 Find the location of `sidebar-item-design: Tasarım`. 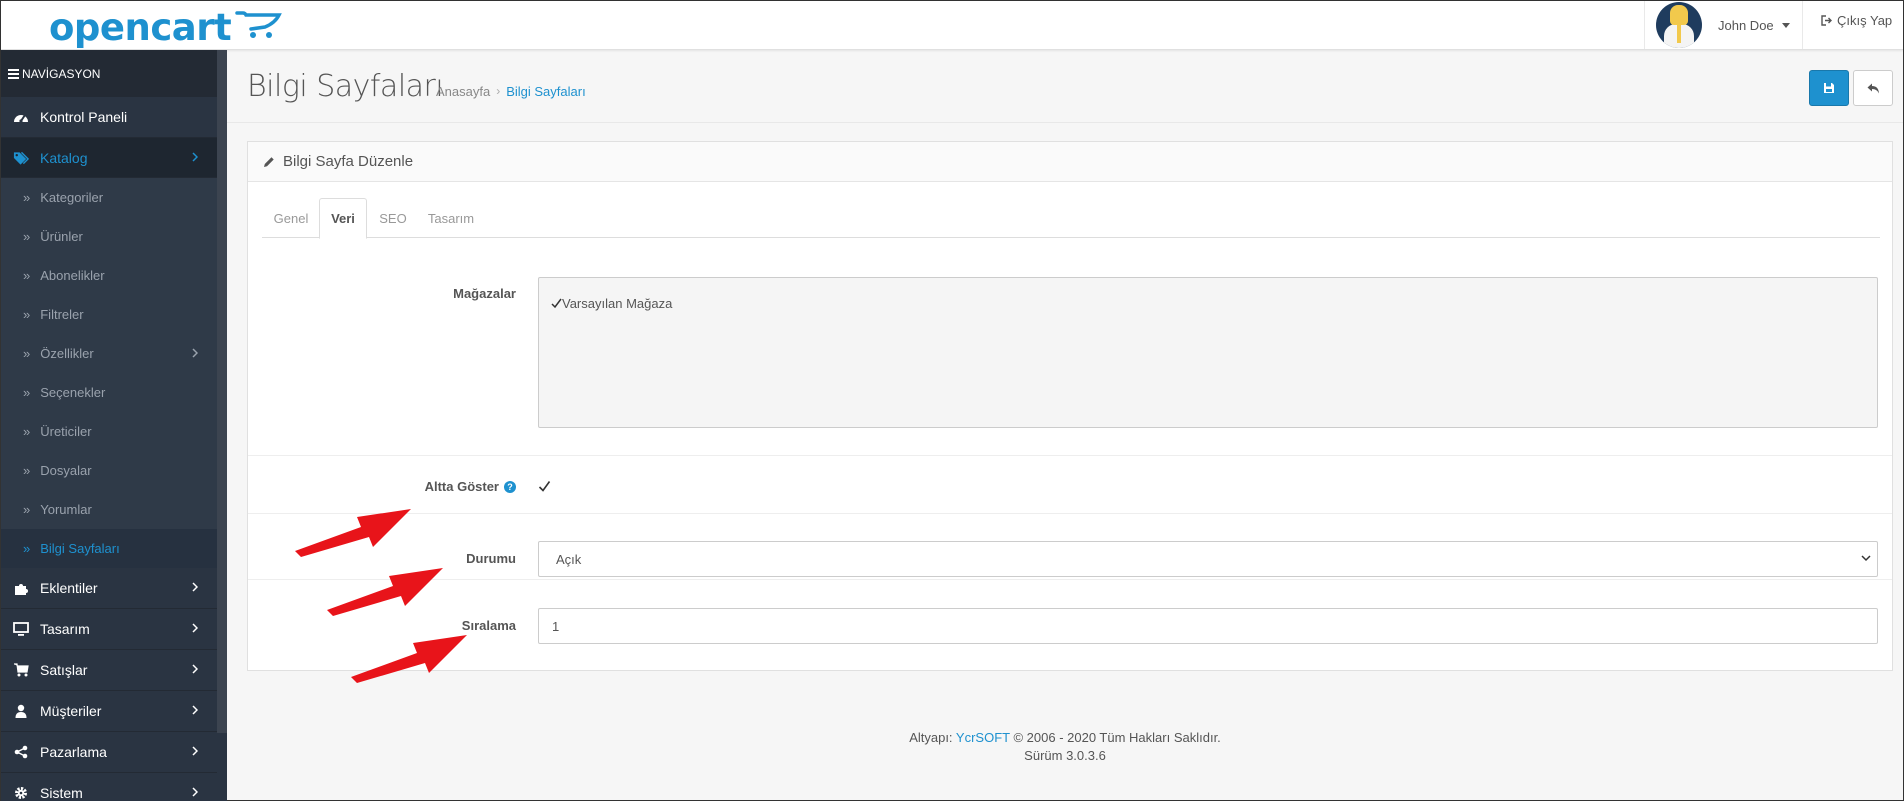

sidebar-item-design: Tasarım is located at coordinates (109, 629).